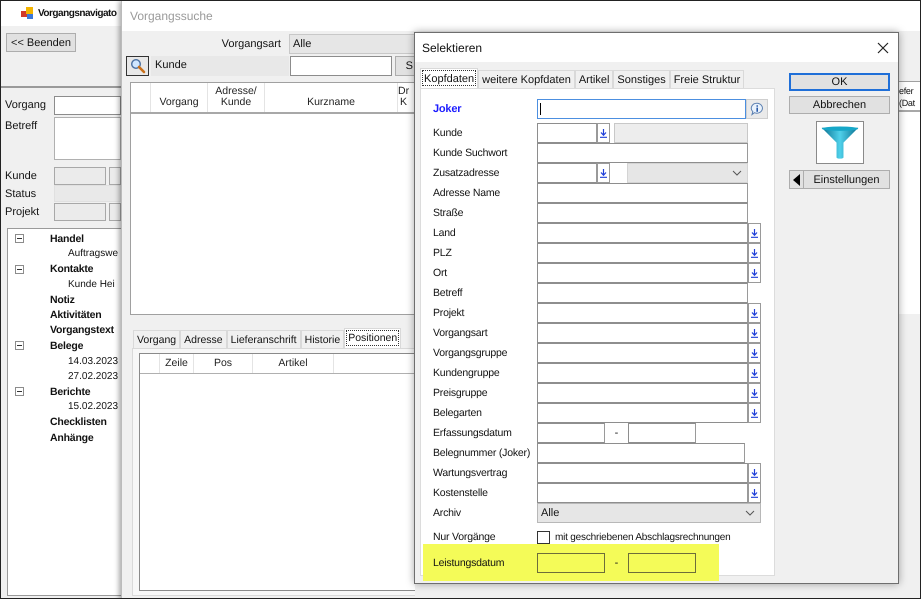 Image resolution: width=921 pixels, height=599 pixels. Describe the element at coordinates (448, 133) in the screenshot. I see `field-label: Kunde` at that location.